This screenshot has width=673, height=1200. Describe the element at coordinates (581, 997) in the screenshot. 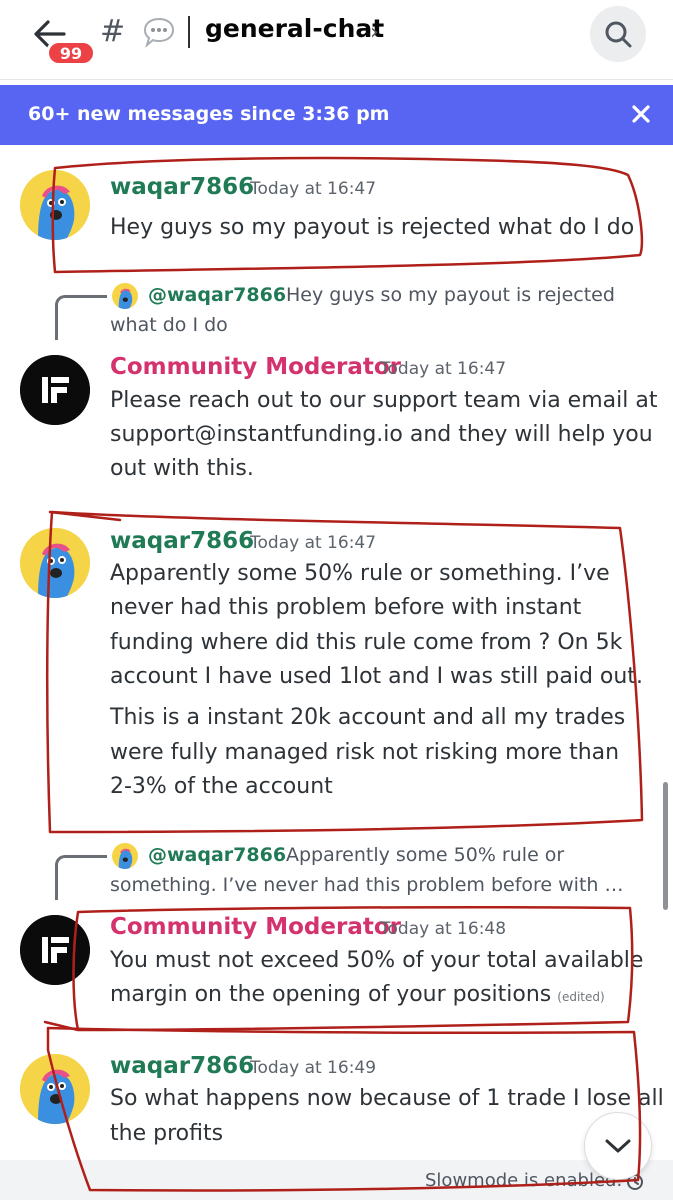

I see `edited-label: (edited)` at that location.